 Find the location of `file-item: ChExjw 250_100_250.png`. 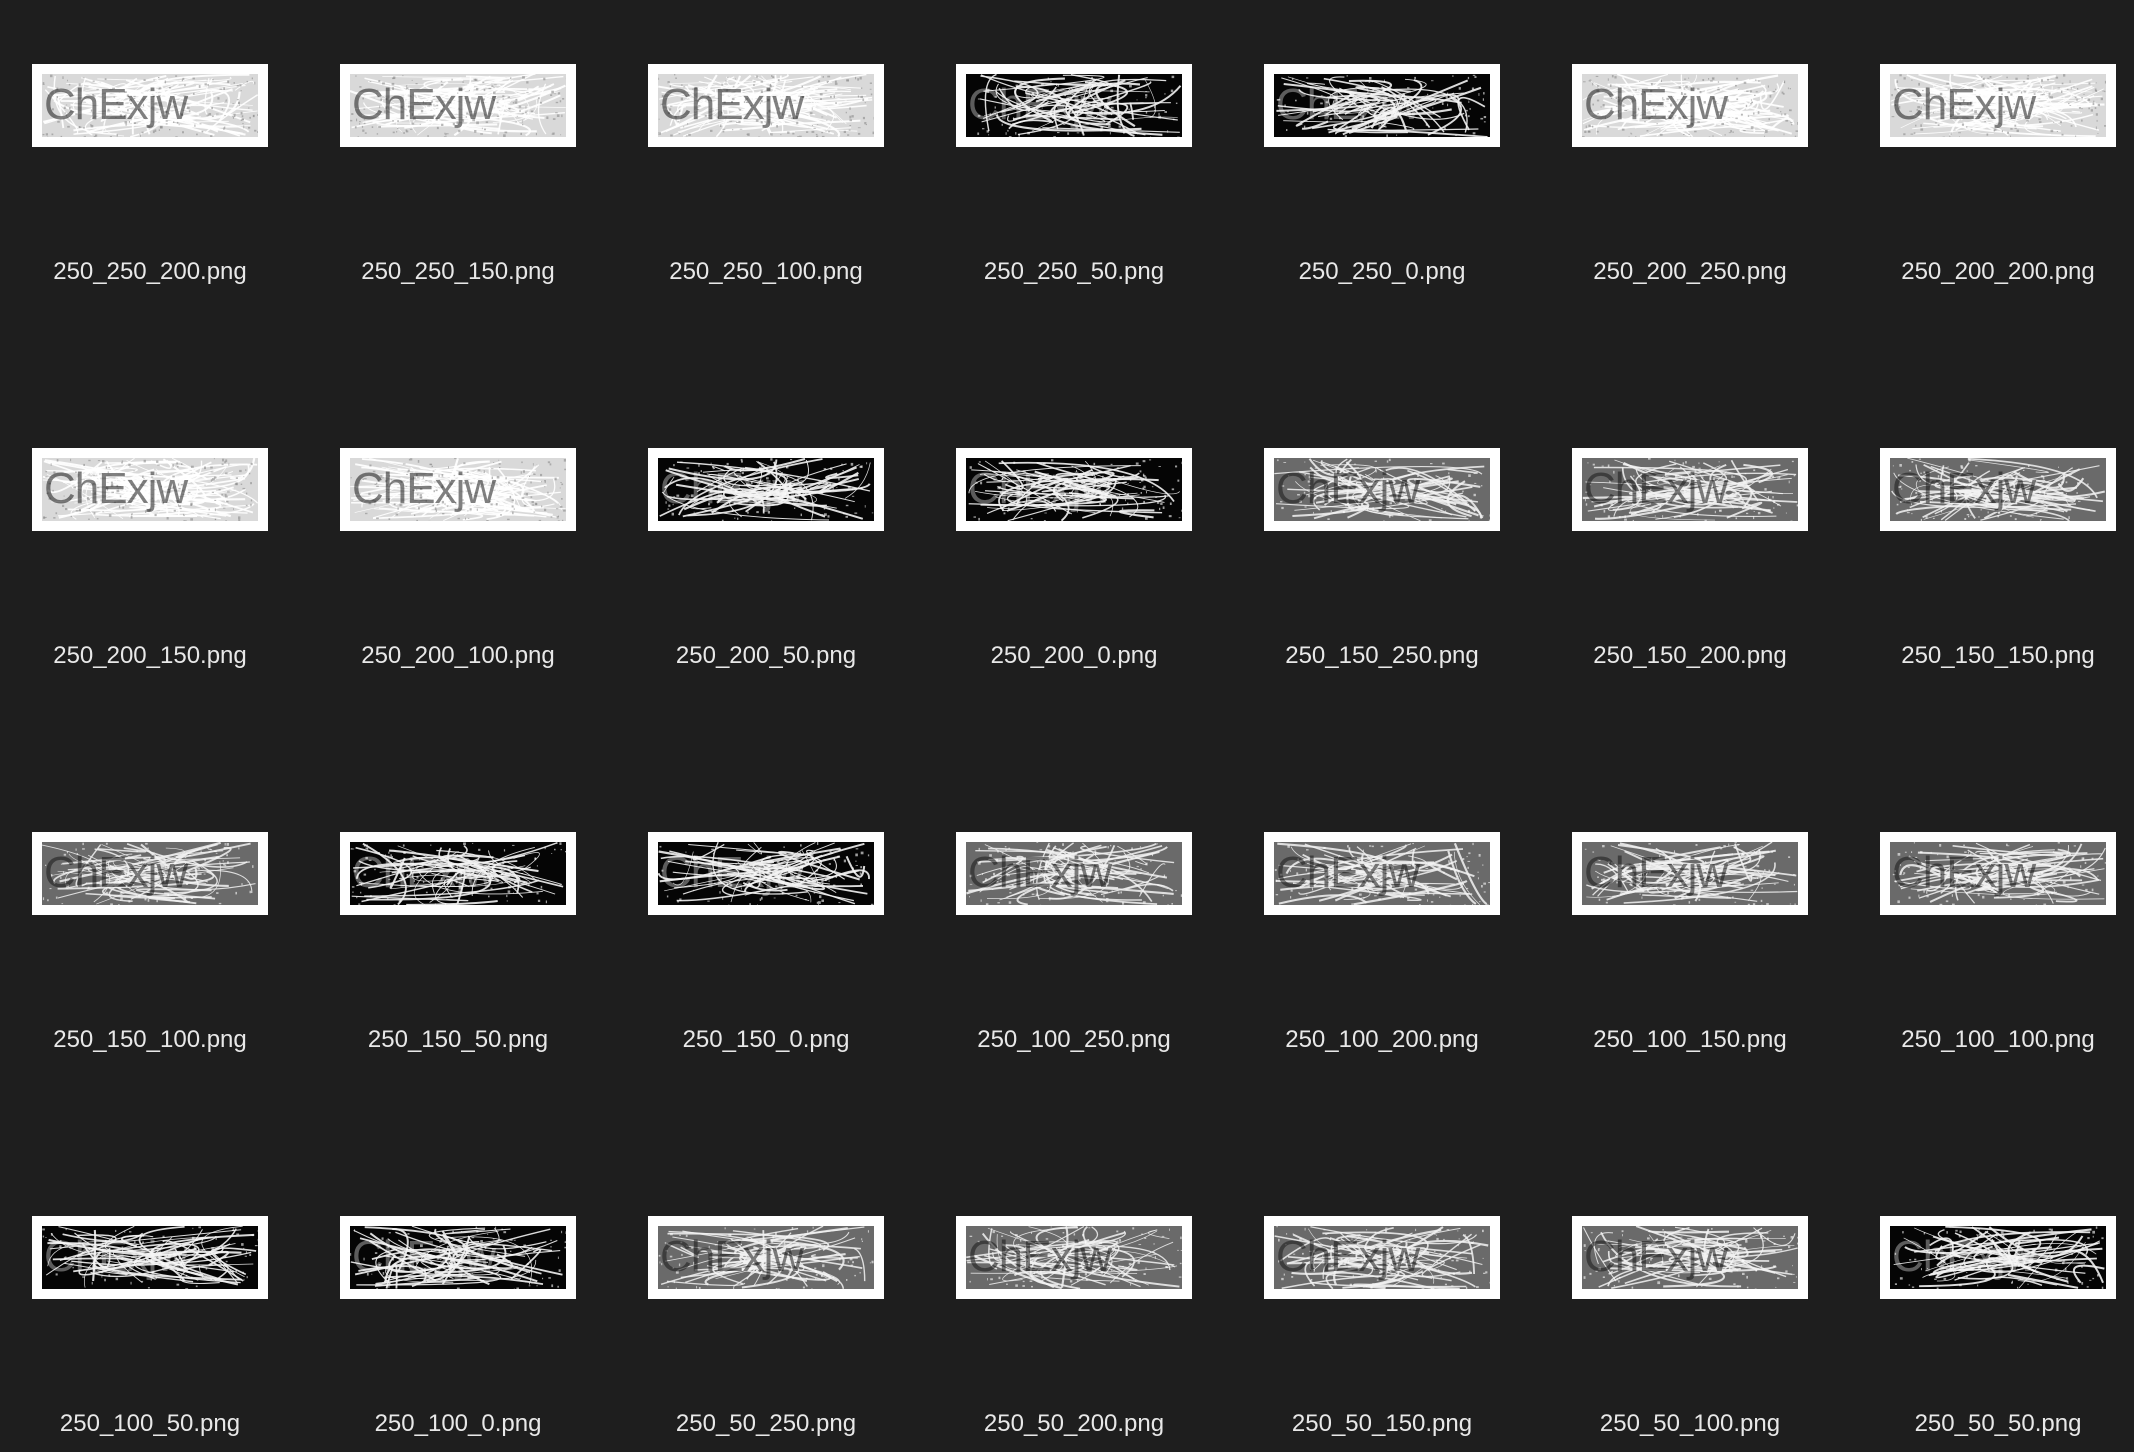

file-item: ChExjw 250_100_250.png is located at coordinates (1074, 918).